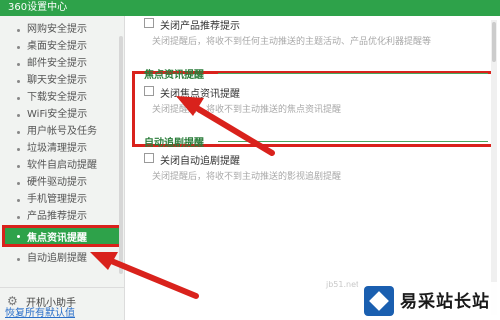 This screenshot has width=500, height=320. Describe the element at coordinates (174, 75) in the screenshot. I see `focus-section-title: 焦点资讯提醒` at that location.